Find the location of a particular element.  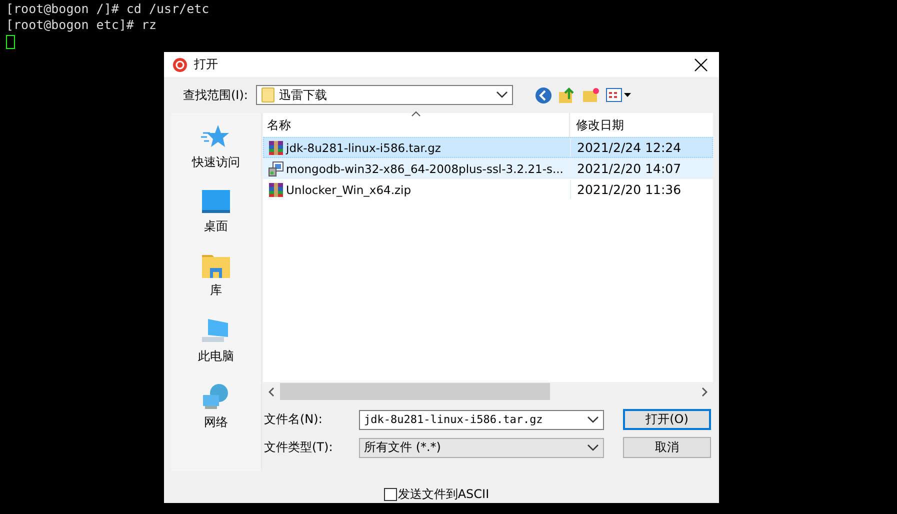

file-row: mongodb-win32-x86_64-2008plus-ssl-3.2.21-s... 2021/2/20 14:07 is located at coordinates (488, 168).